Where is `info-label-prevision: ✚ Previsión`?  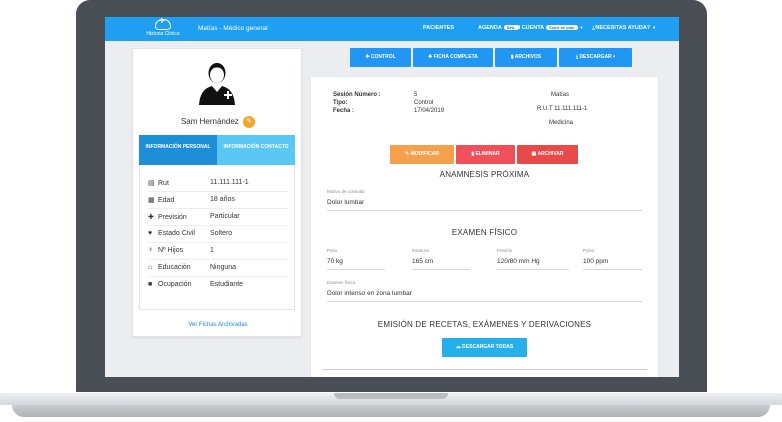
info-label-prevision: ✚ Previsión is located at coordinates (179, 217).